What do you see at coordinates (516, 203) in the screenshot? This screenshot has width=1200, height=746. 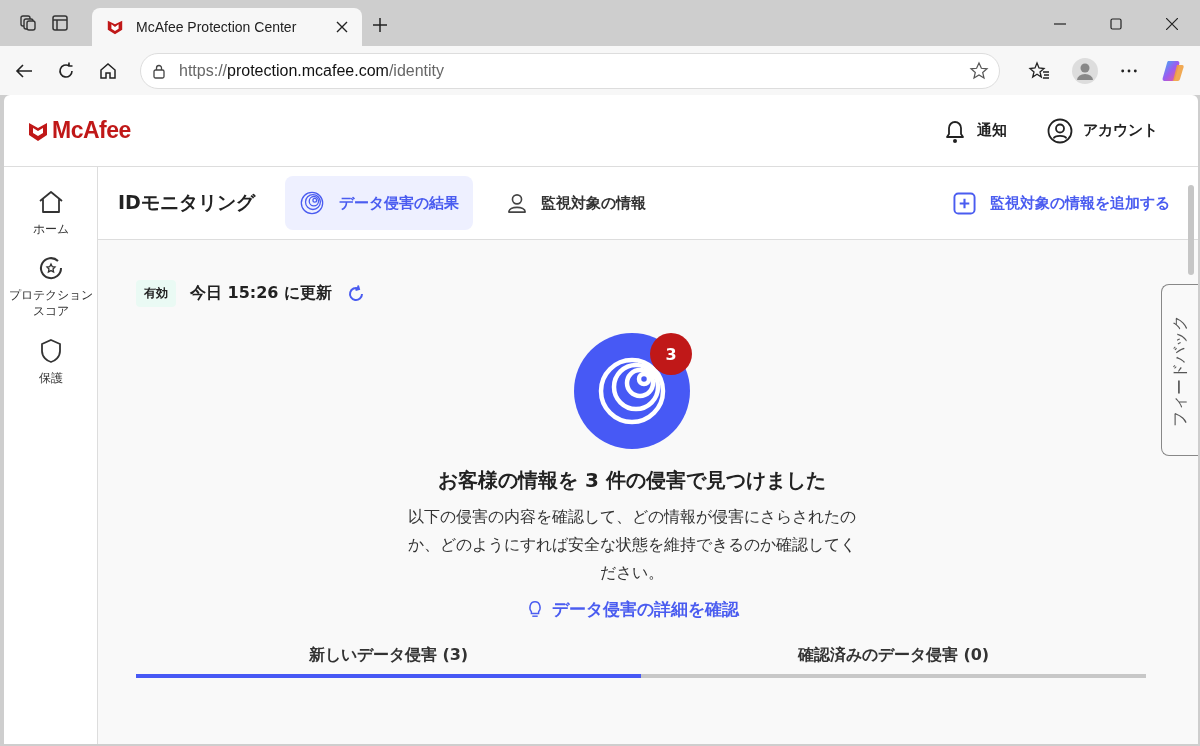 I see `person-icon` at bounding box center [516, 203].